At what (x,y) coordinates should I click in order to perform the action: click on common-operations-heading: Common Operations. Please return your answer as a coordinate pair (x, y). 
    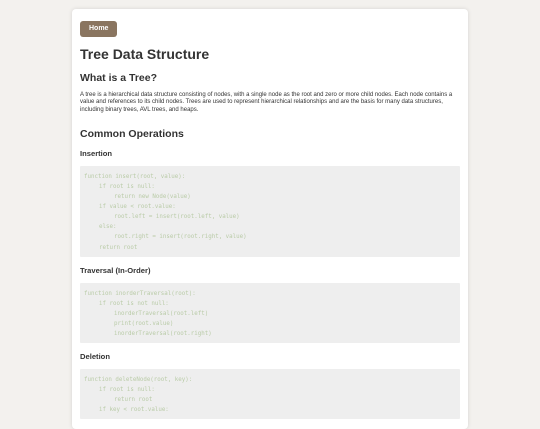
    Looking at the image, I should click on (132, 133).